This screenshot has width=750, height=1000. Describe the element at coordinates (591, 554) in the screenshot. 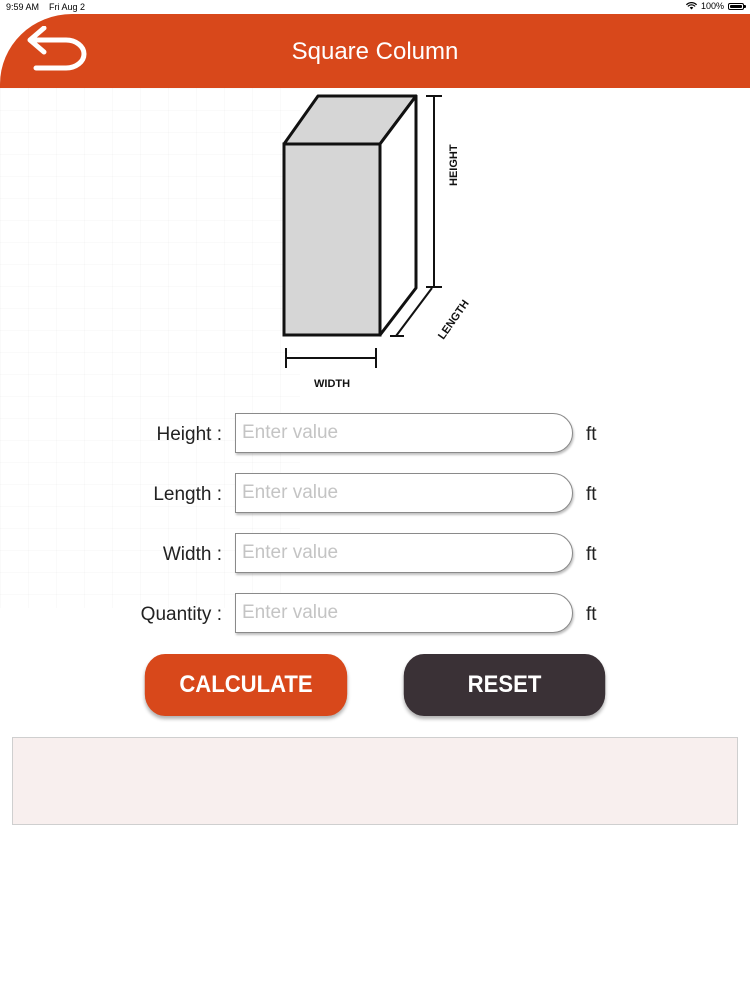

I see `width-unit: ft` at that location.